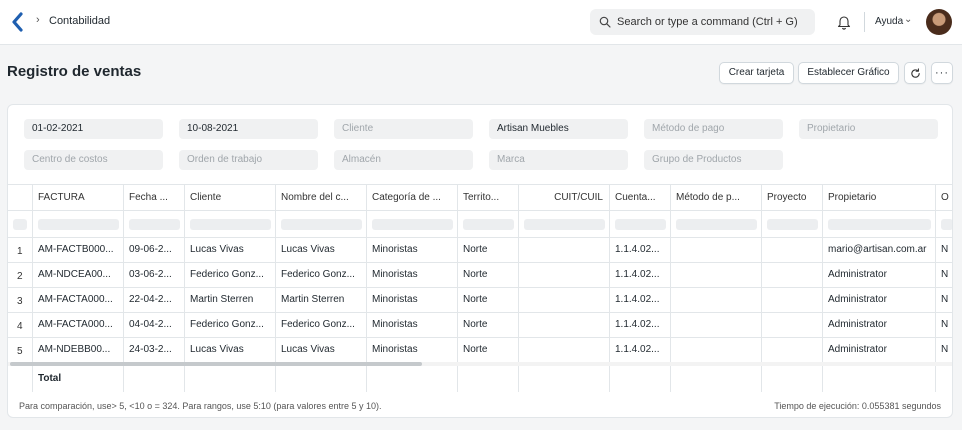 The image size is (962, 430). Describe the element at coordinates (939, 22) in the screenshot. I see `user-avatar` at that location.